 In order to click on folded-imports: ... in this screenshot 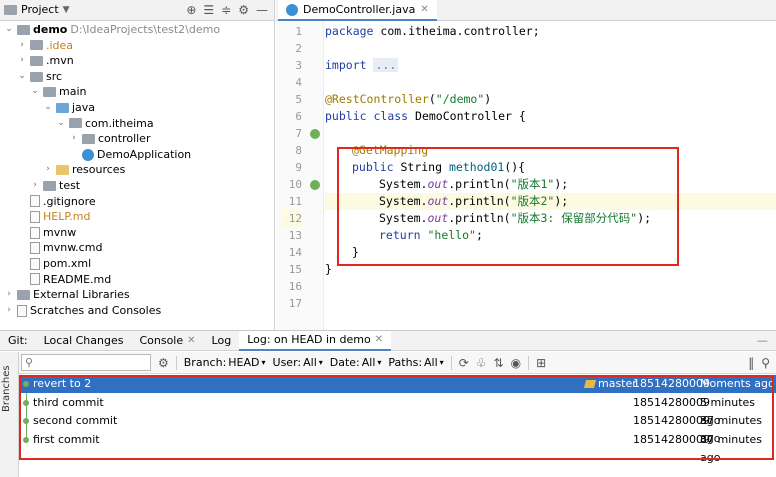, I will do `click(386, 65)`.